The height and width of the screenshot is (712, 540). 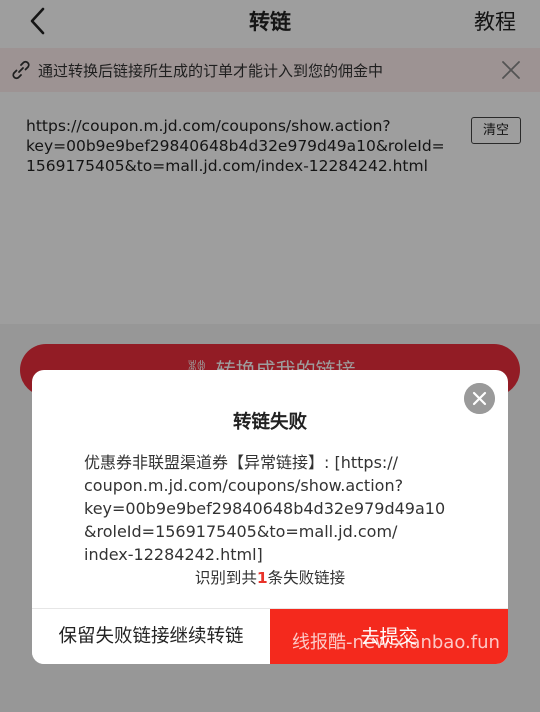 I want to click on keep-and-continue-button: 保留失败链接继续转链, so click(x=151, y=636).